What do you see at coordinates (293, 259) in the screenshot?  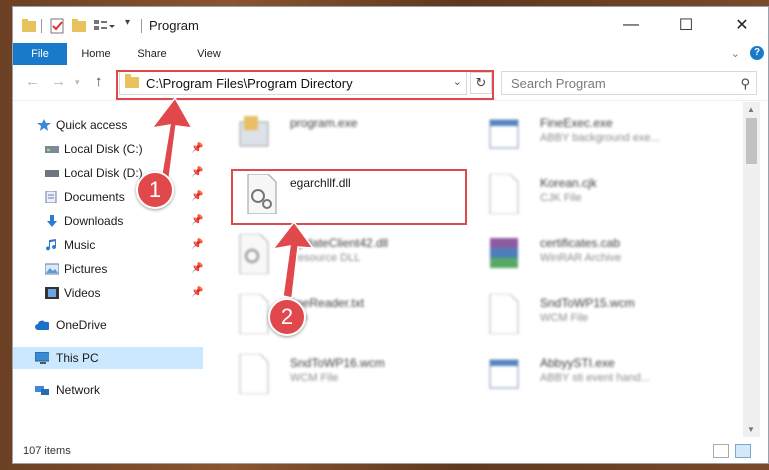 I see `arrow-2-icon` at bounding box center [293, 259].